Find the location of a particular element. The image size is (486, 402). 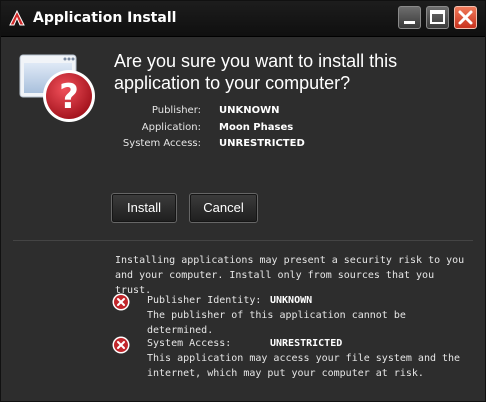

adobe-air-logo-icon is located at coordinates (17, 17).